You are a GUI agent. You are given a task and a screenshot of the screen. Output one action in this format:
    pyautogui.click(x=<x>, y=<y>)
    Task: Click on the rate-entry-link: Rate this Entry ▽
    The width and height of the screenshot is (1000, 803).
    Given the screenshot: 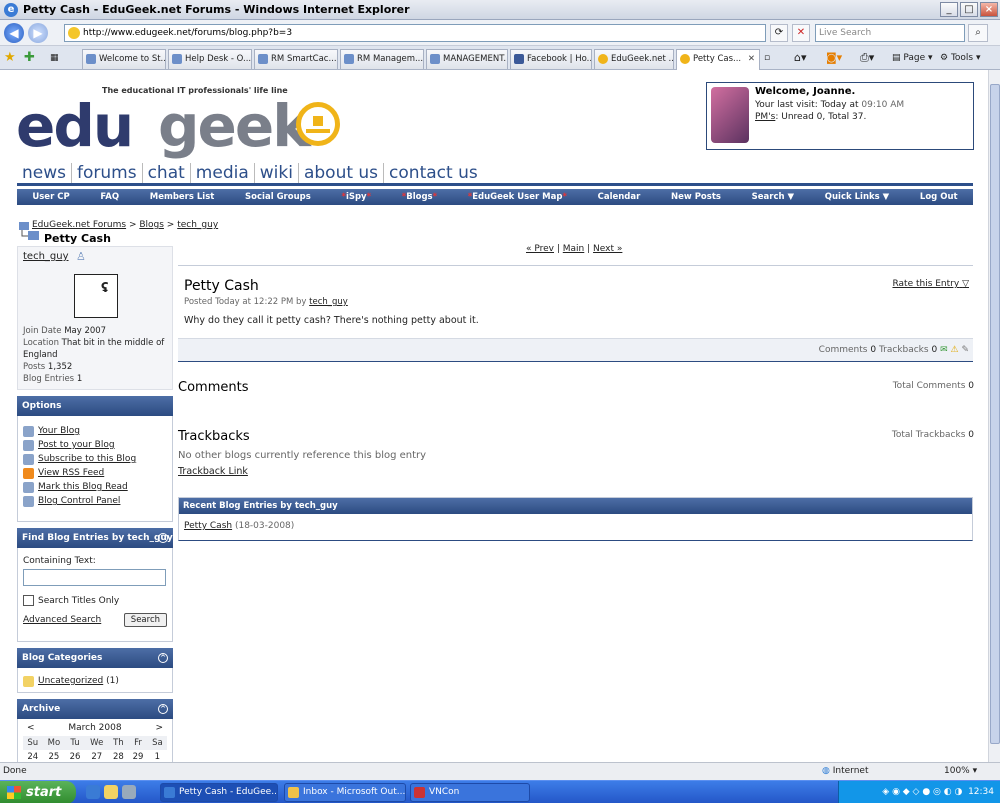 What is the action you would take?
    pyautogui.click(x=930, y=284)
    